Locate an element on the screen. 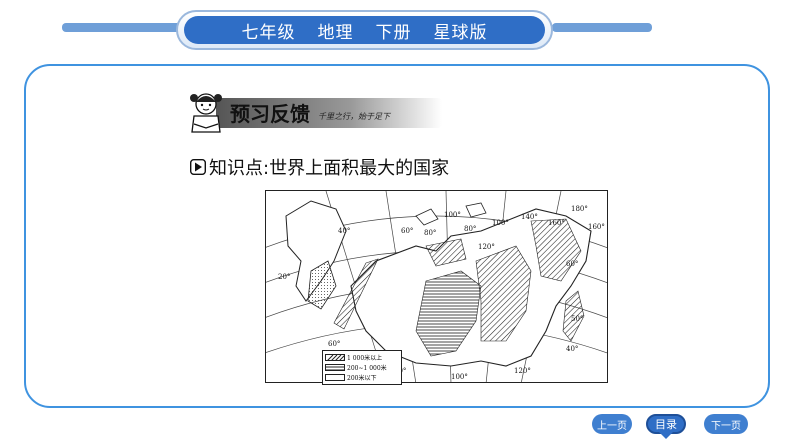 This screenshot has width=794, height=447. next-page-button: 下一页 is located at coordinates (726, 424).